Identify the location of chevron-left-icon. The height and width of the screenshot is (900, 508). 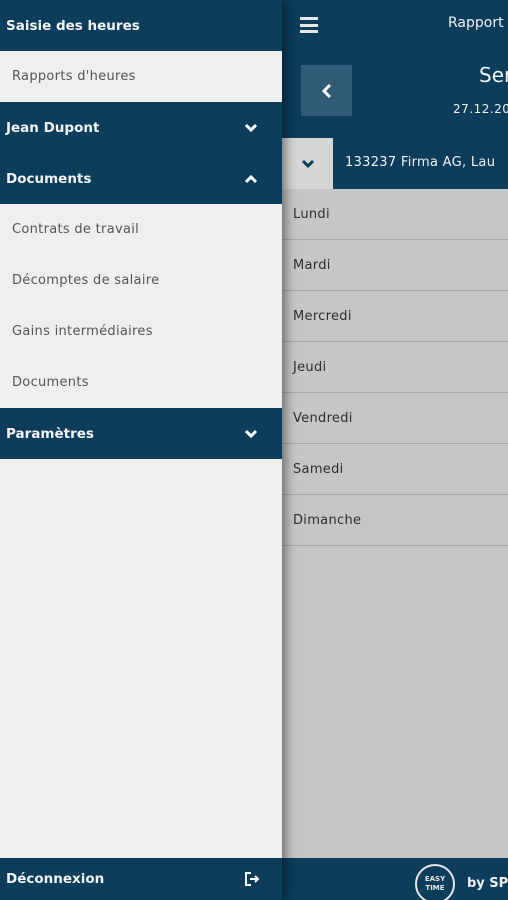
(326, 90).